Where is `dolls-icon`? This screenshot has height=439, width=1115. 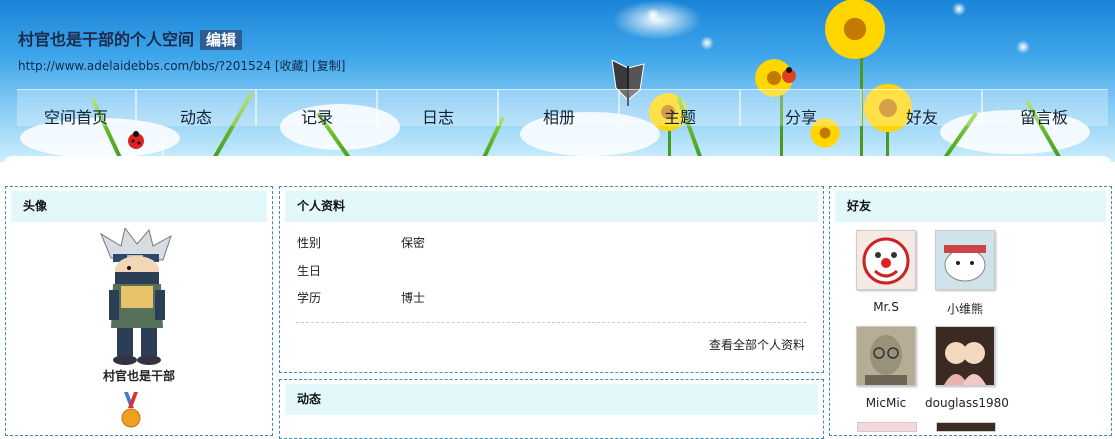 dolls-icon is located at coordinates (965, 363).